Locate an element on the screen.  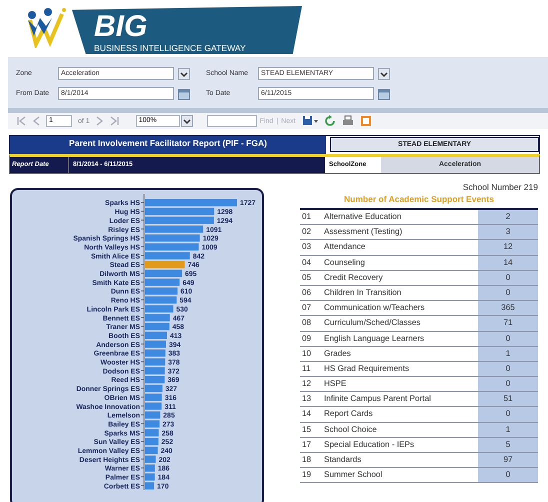
table-cell: 12 is located at coordinates (508, 247).